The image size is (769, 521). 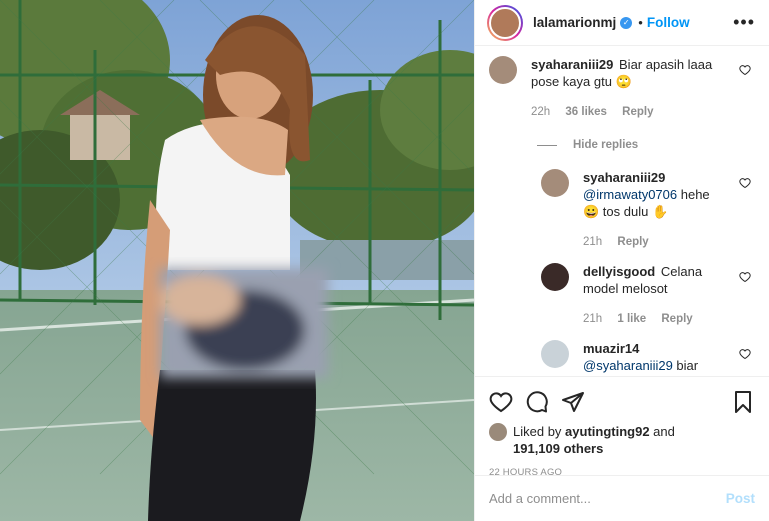 What do you see at coordinates (547, 145) in the screenshot?
I see `hide-replies-line` at bounding box center [547, 145].